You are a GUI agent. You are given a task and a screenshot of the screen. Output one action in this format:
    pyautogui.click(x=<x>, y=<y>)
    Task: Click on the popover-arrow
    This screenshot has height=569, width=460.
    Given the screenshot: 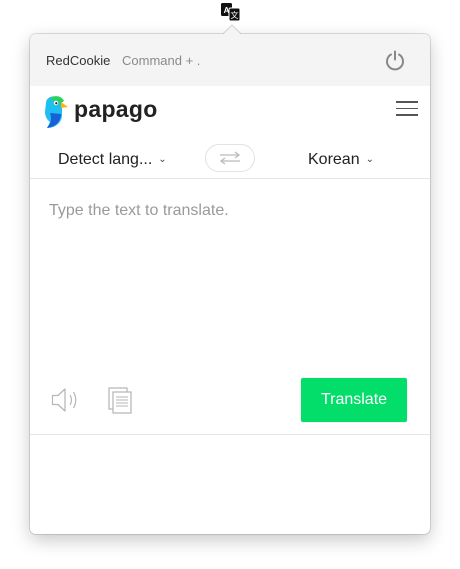 What is the action you would take?
    pyautogui.click(x=232, y=29)
    